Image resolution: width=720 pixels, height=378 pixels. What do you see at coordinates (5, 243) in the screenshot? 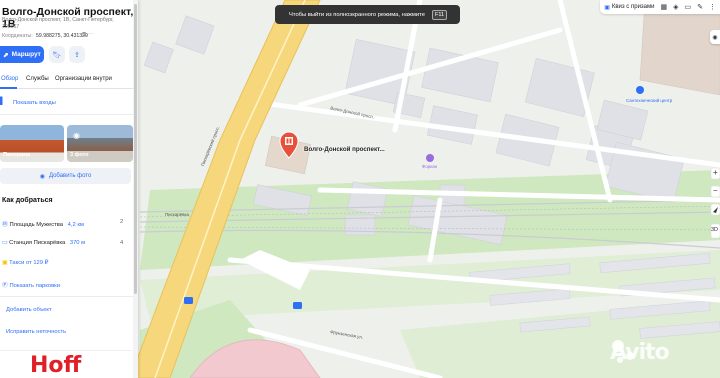
I see `train-icon: ▭` at bounding box center [5, 243].